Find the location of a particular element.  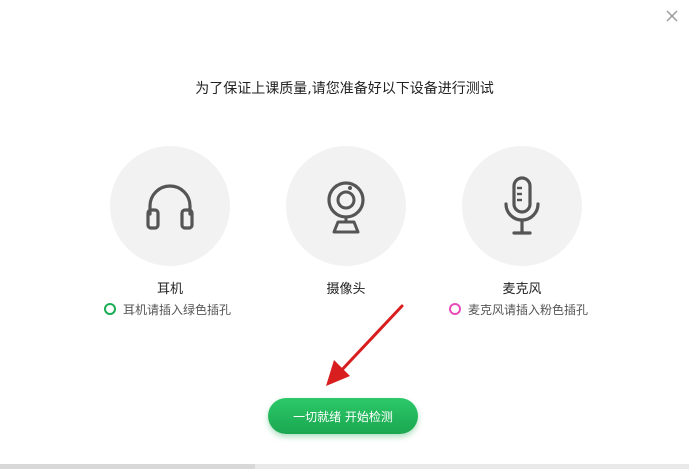

headphones-hint-text: 耳机请插入绿色插孔 is located at coordinates (177, 309).